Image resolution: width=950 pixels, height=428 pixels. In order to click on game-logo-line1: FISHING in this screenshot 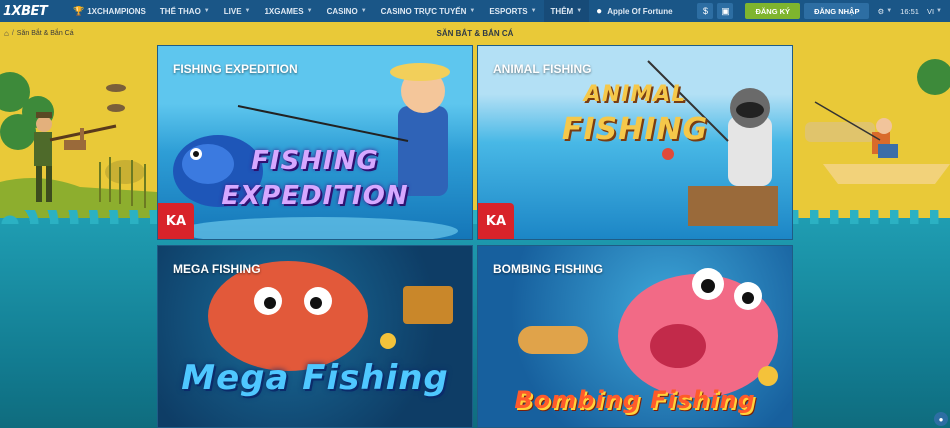, I will do `click(315, 161)`.